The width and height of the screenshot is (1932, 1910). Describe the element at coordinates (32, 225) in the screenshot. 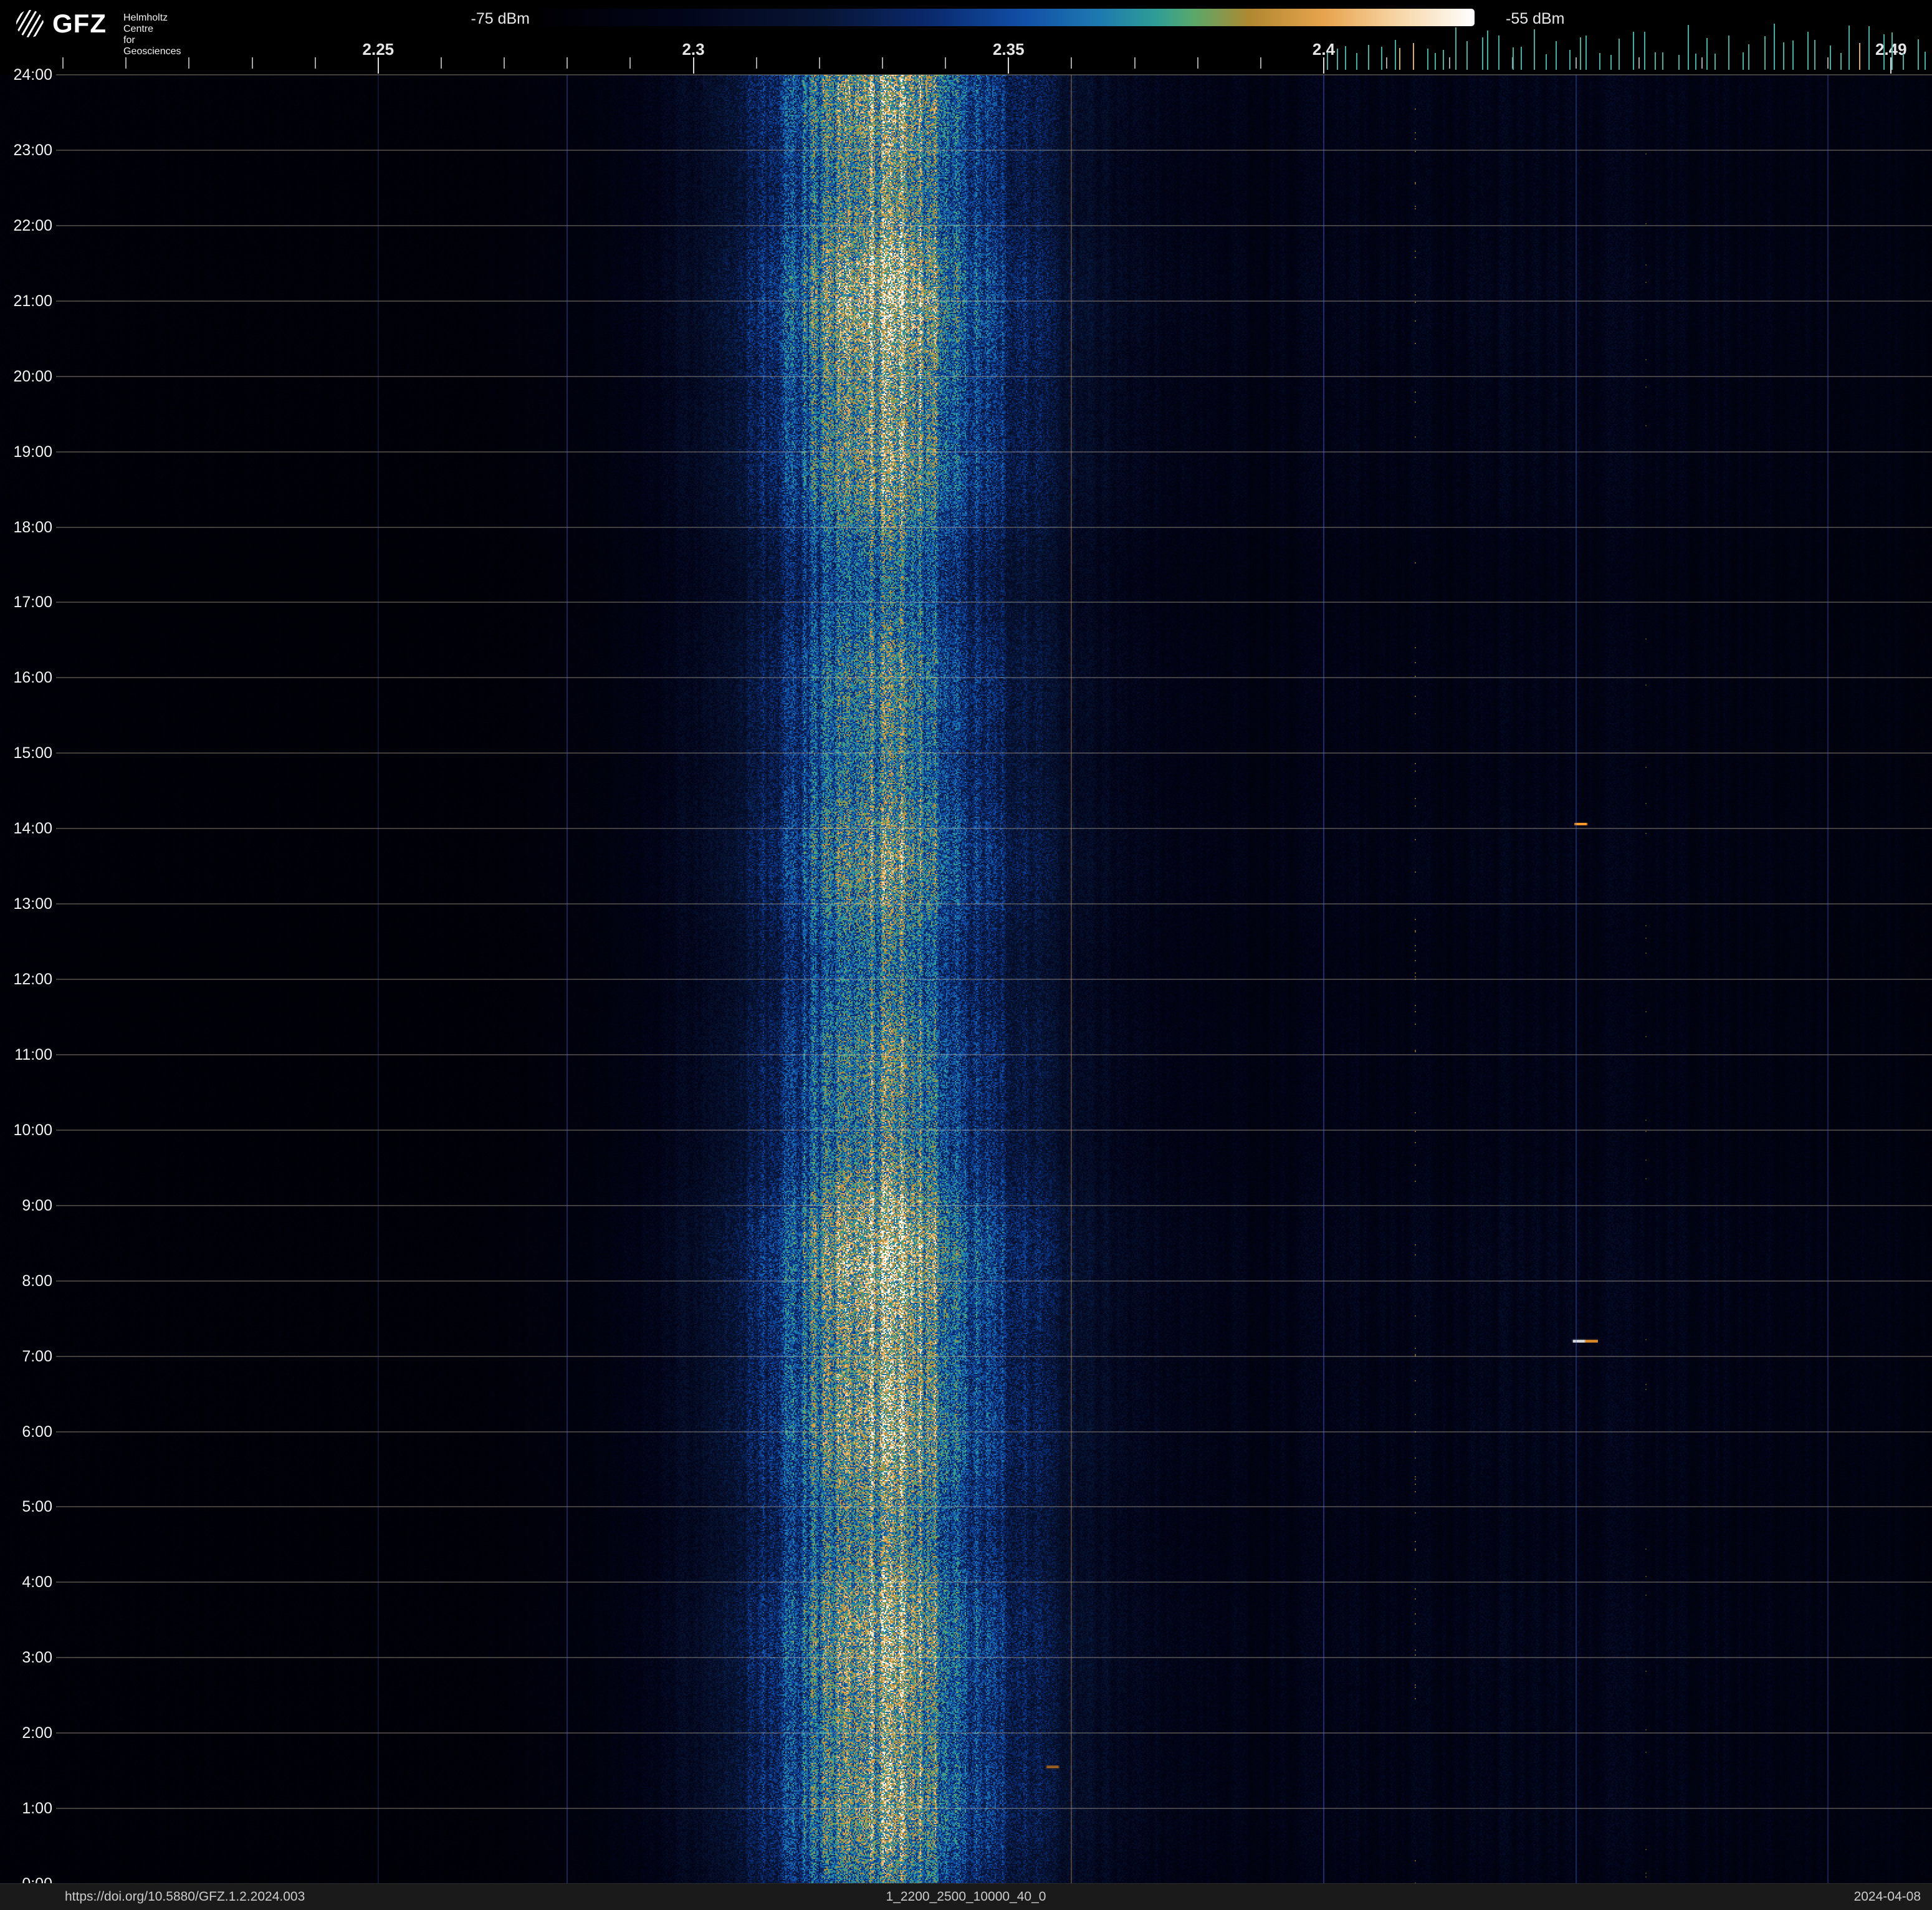

I see `time-tick-label: 22:00` at that location.